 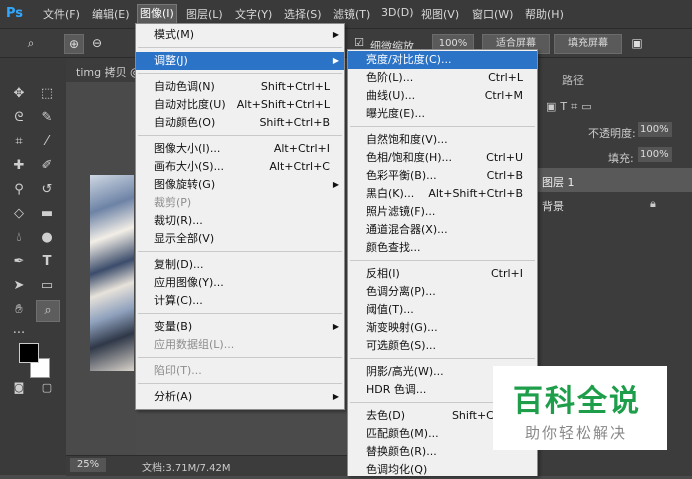 What do you see at coordinates (240, 61) in the screenshot?
I see `menu-item: 调整(J) ▶` at bounding box center [240, 61].